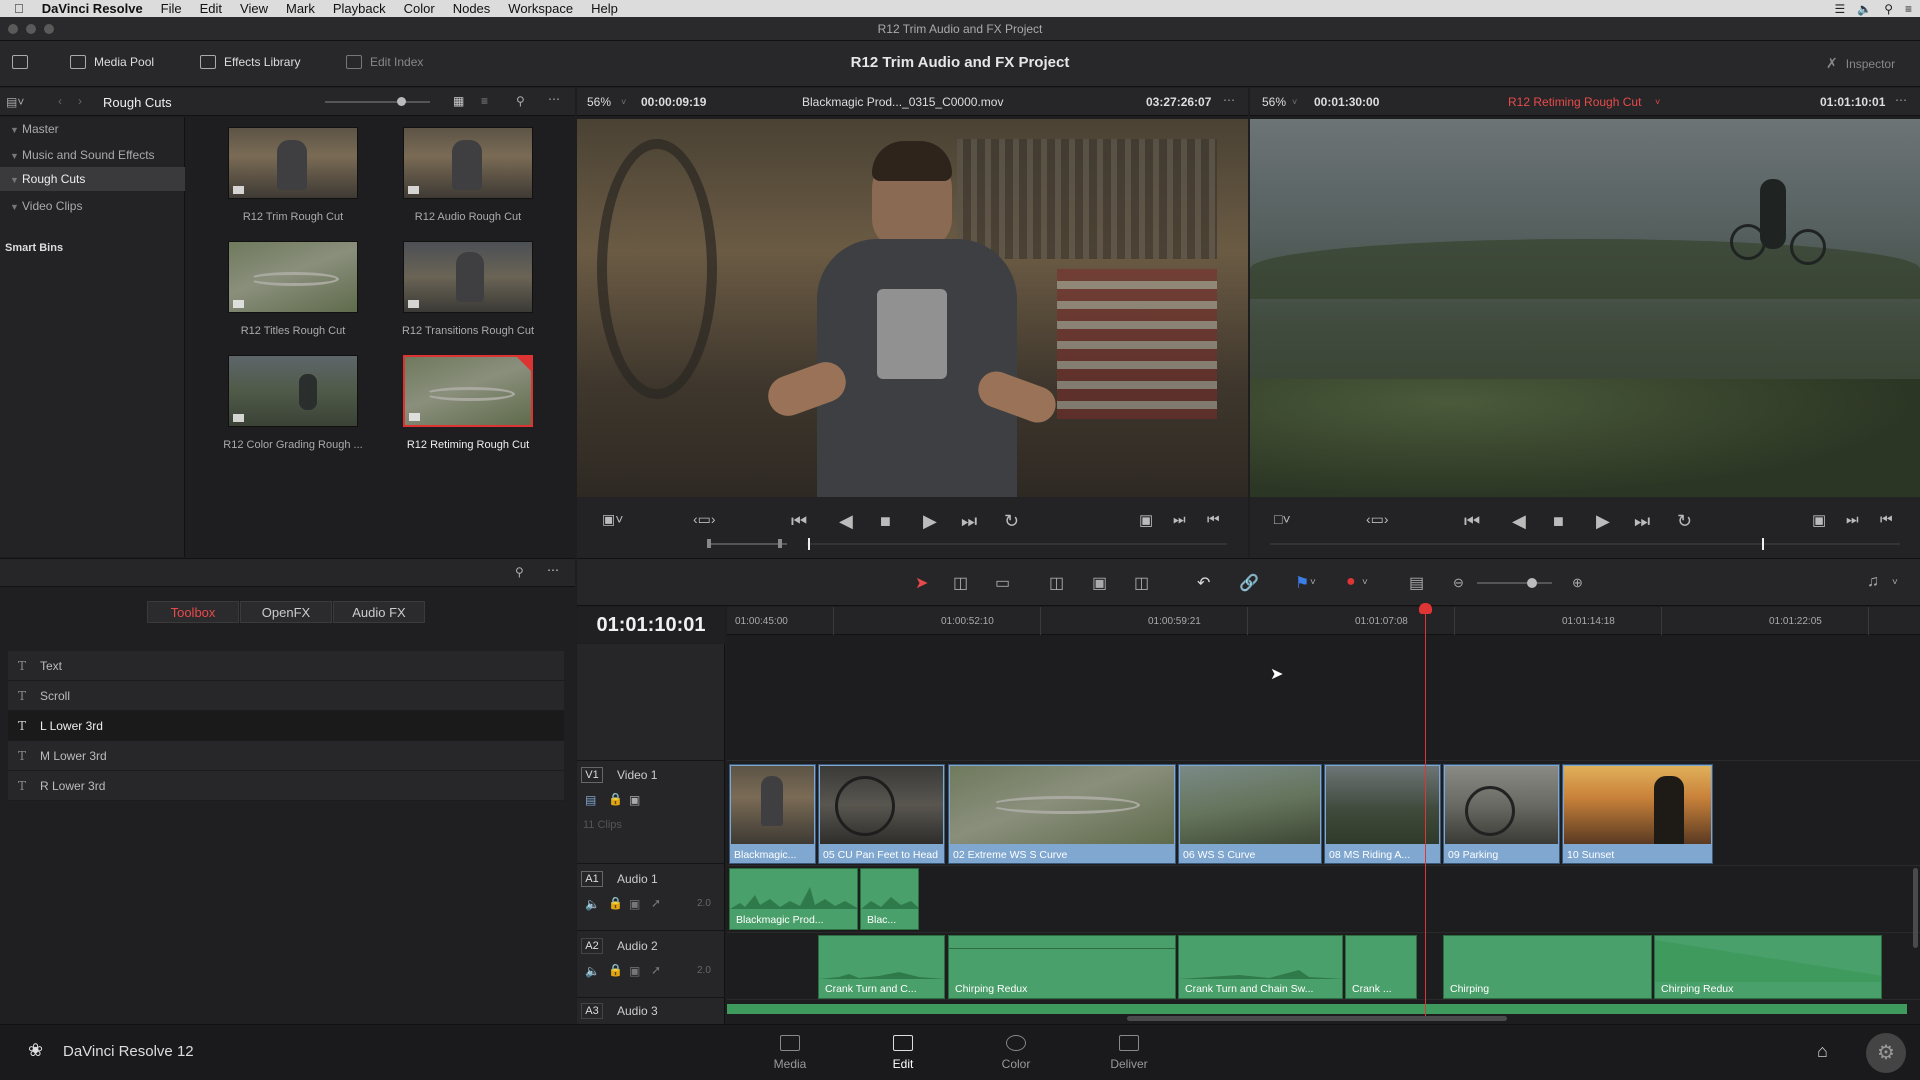 This screenshot has width=1920, height=1080. Describe the element at coordinates (286, 612) in the screenshot. I see `tab-openfx: OpenFX` at that location.